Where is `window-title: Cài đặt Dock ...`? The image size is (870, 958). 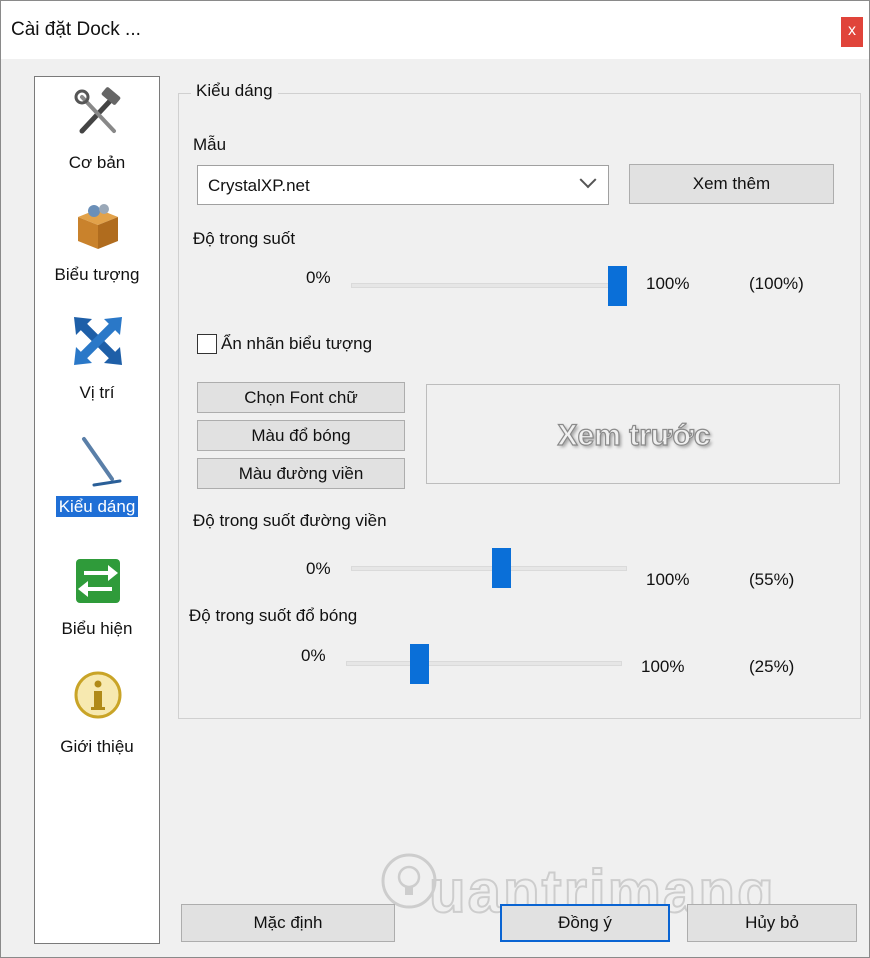
window-title: Cài đặt Dock ... is located at coordinates (76, 29).